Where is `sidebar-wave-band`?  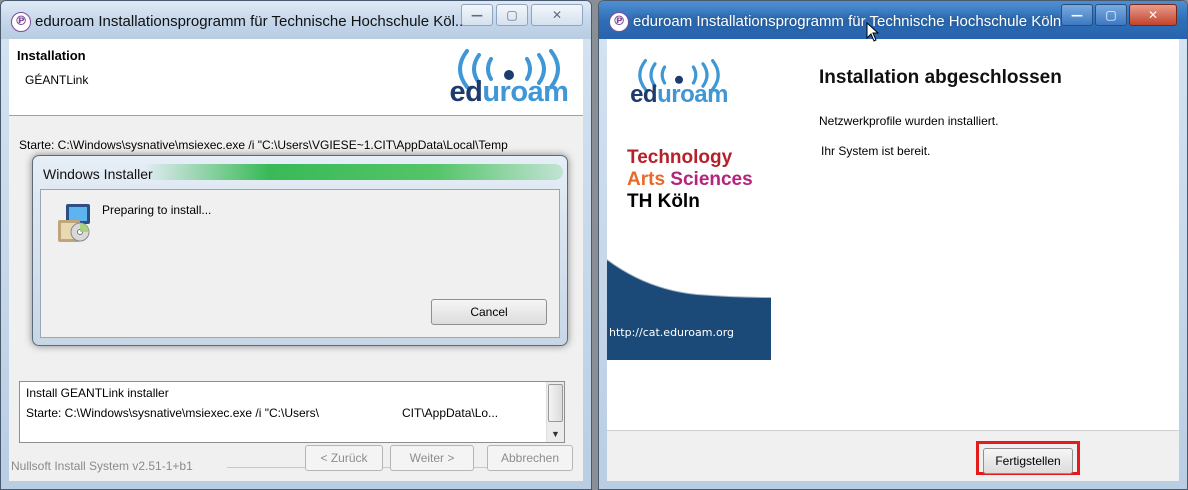 sidebar-wave-band is located at coordinates (689, 309).